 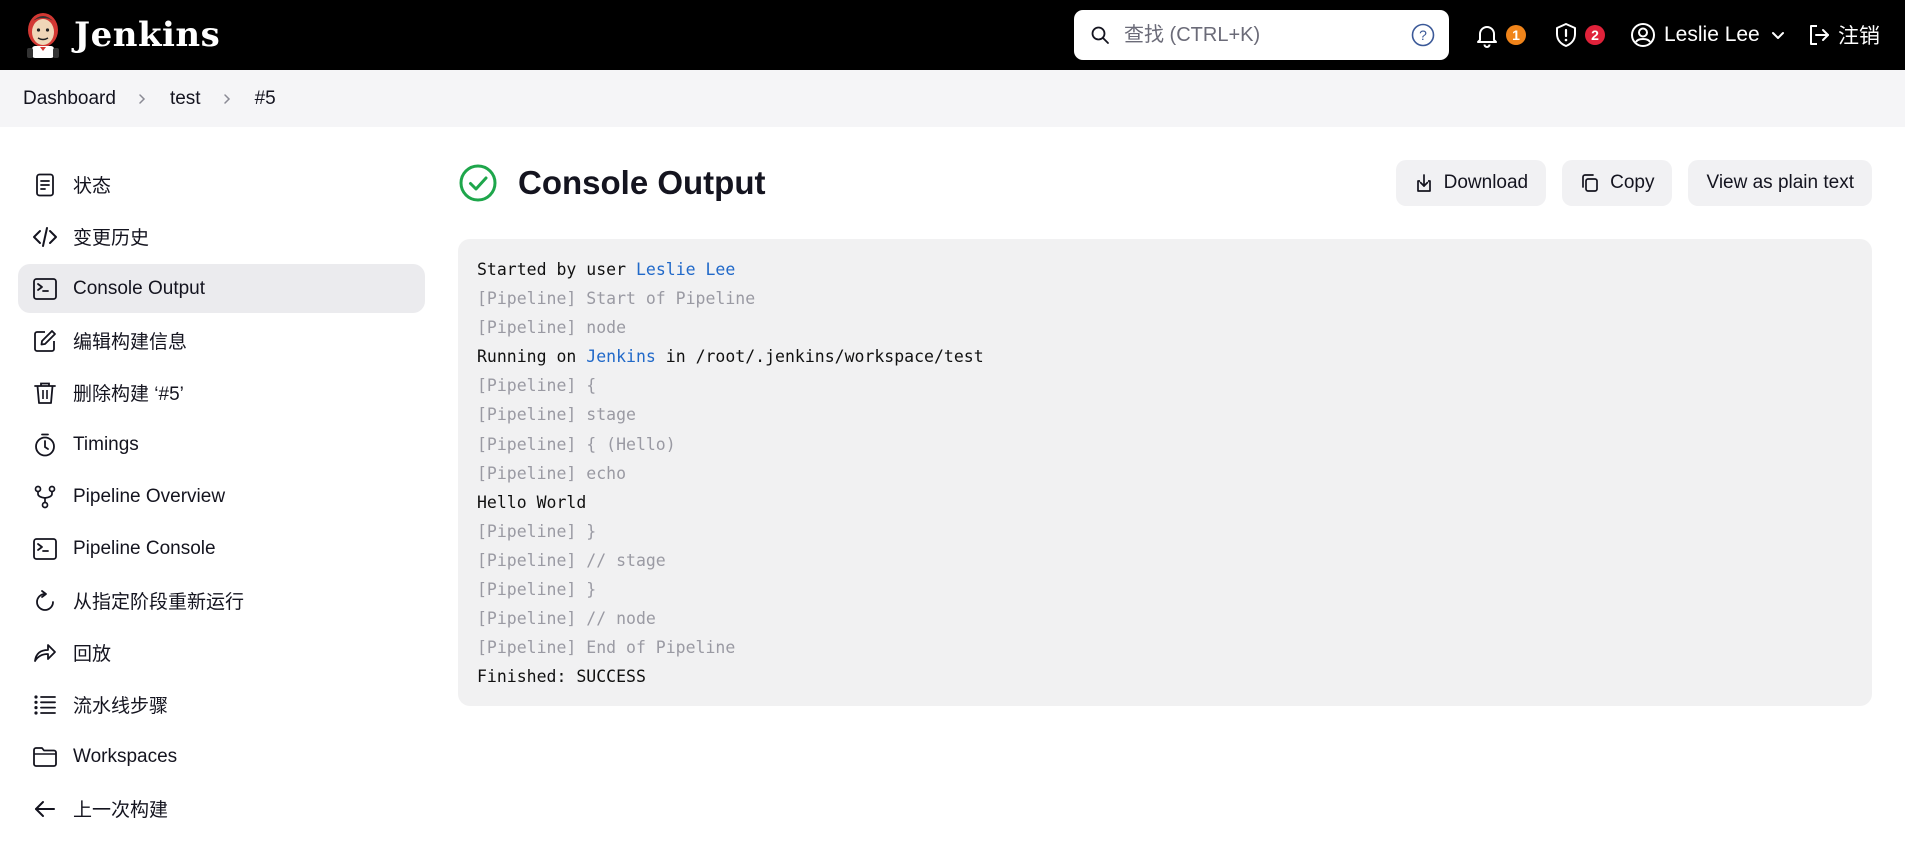 I want to click on breadcrumb: Dashboard test #5, so click(x=952, y=98).